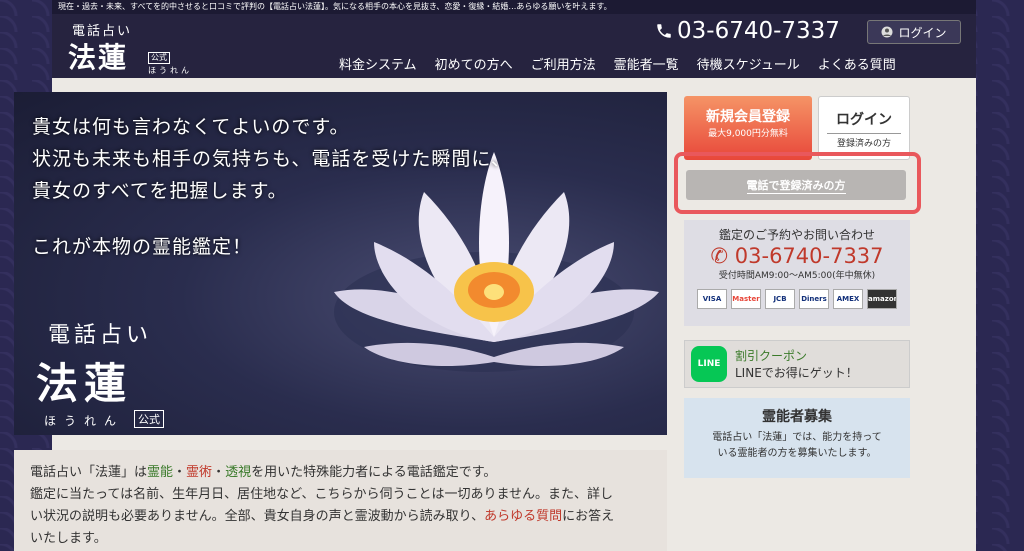 This screenshot has width=1024, height=551. What do you see at coordinates (84, 383) in the screenshot?
I see `hero-brand-logo: 法蓮` at bounding box center [84, 383].